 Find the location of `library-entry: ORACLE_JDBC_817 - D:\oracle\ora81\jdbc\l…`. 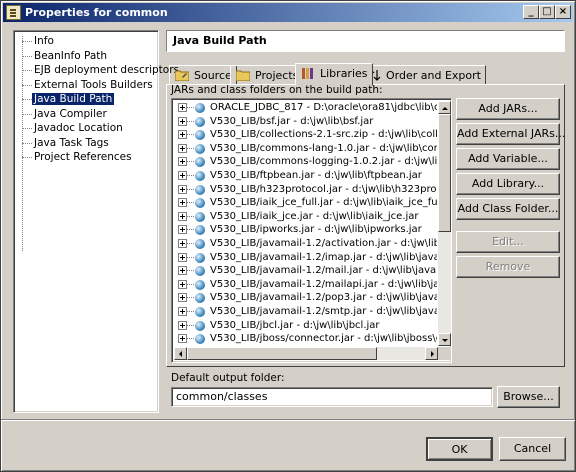

library-entry: ORACLE_JDBC_817 - D:\oracle\ora81\jdbc\l… is located at coordinates (305, 108).